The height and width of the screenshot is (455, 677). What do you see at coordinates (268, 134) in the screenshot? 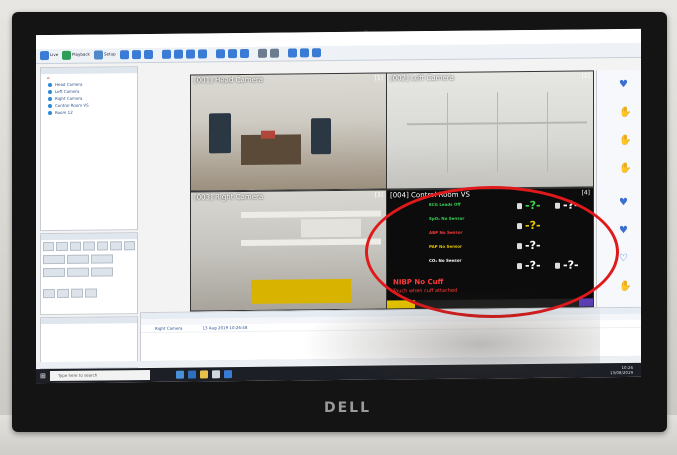
I see `manikin` at bounding box center [268, 134].